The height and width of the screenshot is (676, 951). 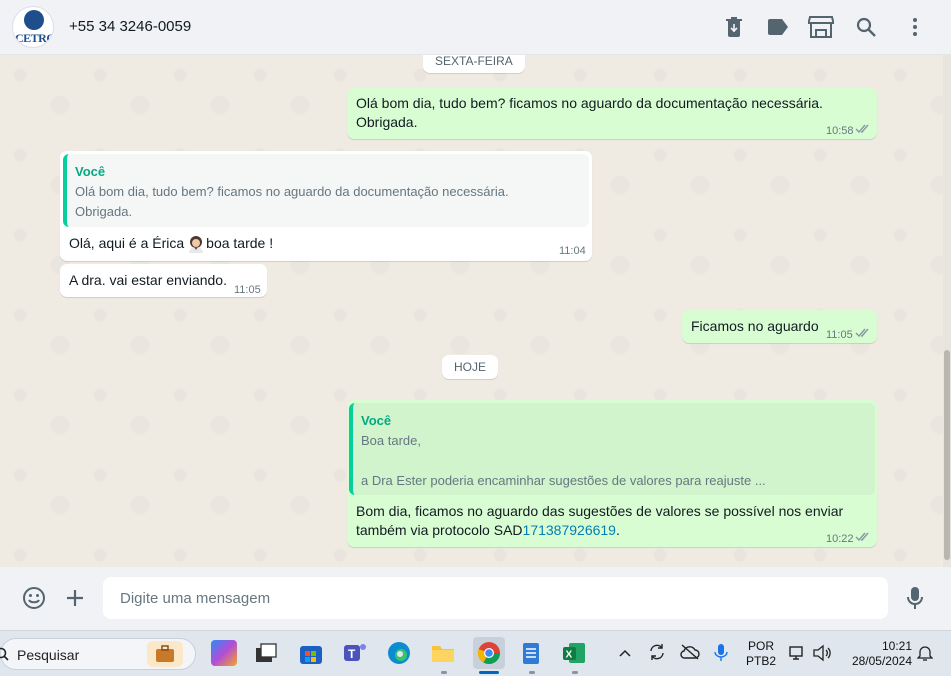 What do you see at coordinates (877, 654) in the screenshot?
I see `clock: 10:21 28/05/2024` at bounding box center [877, 654].